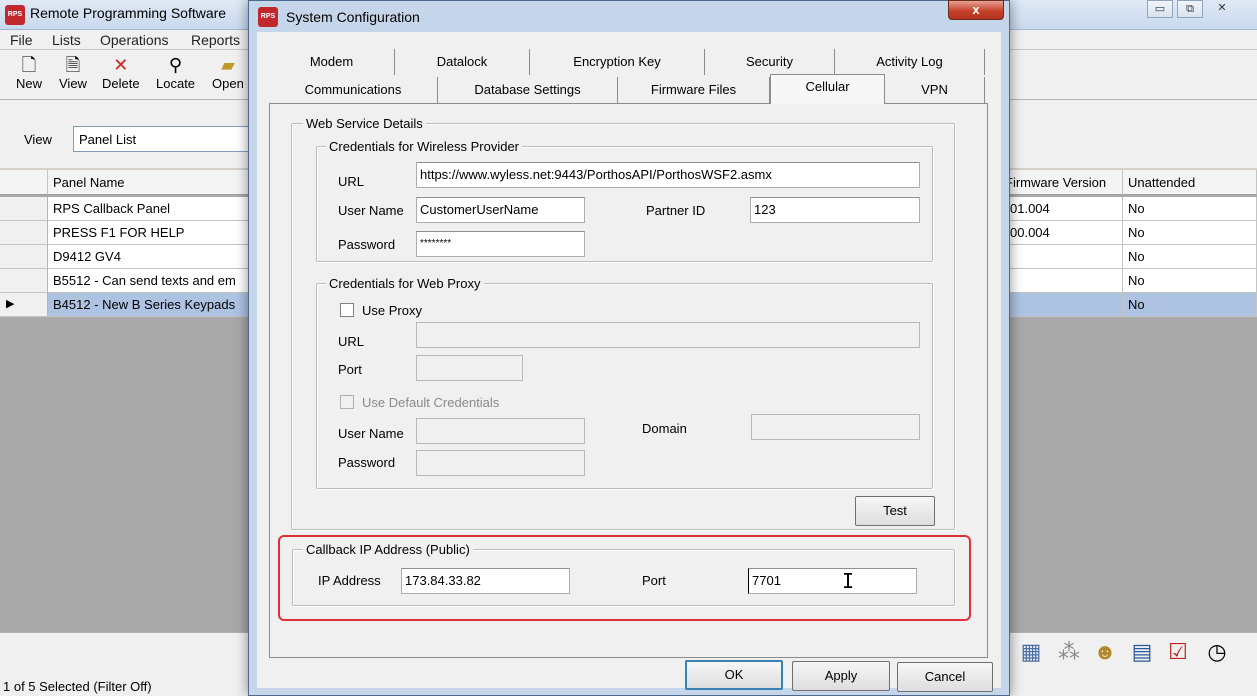  Describe the element at coordinates (134, 40) in the screenshot. I see `menu-operations: Operations` at that location.